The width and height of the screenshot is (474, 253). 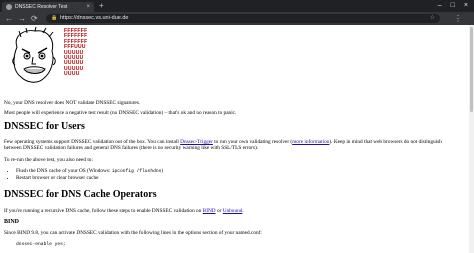 What do you see at coordinates (471, 139) in the screenshot?
I see `page-scrollbar` at bounding box center [471, 139].